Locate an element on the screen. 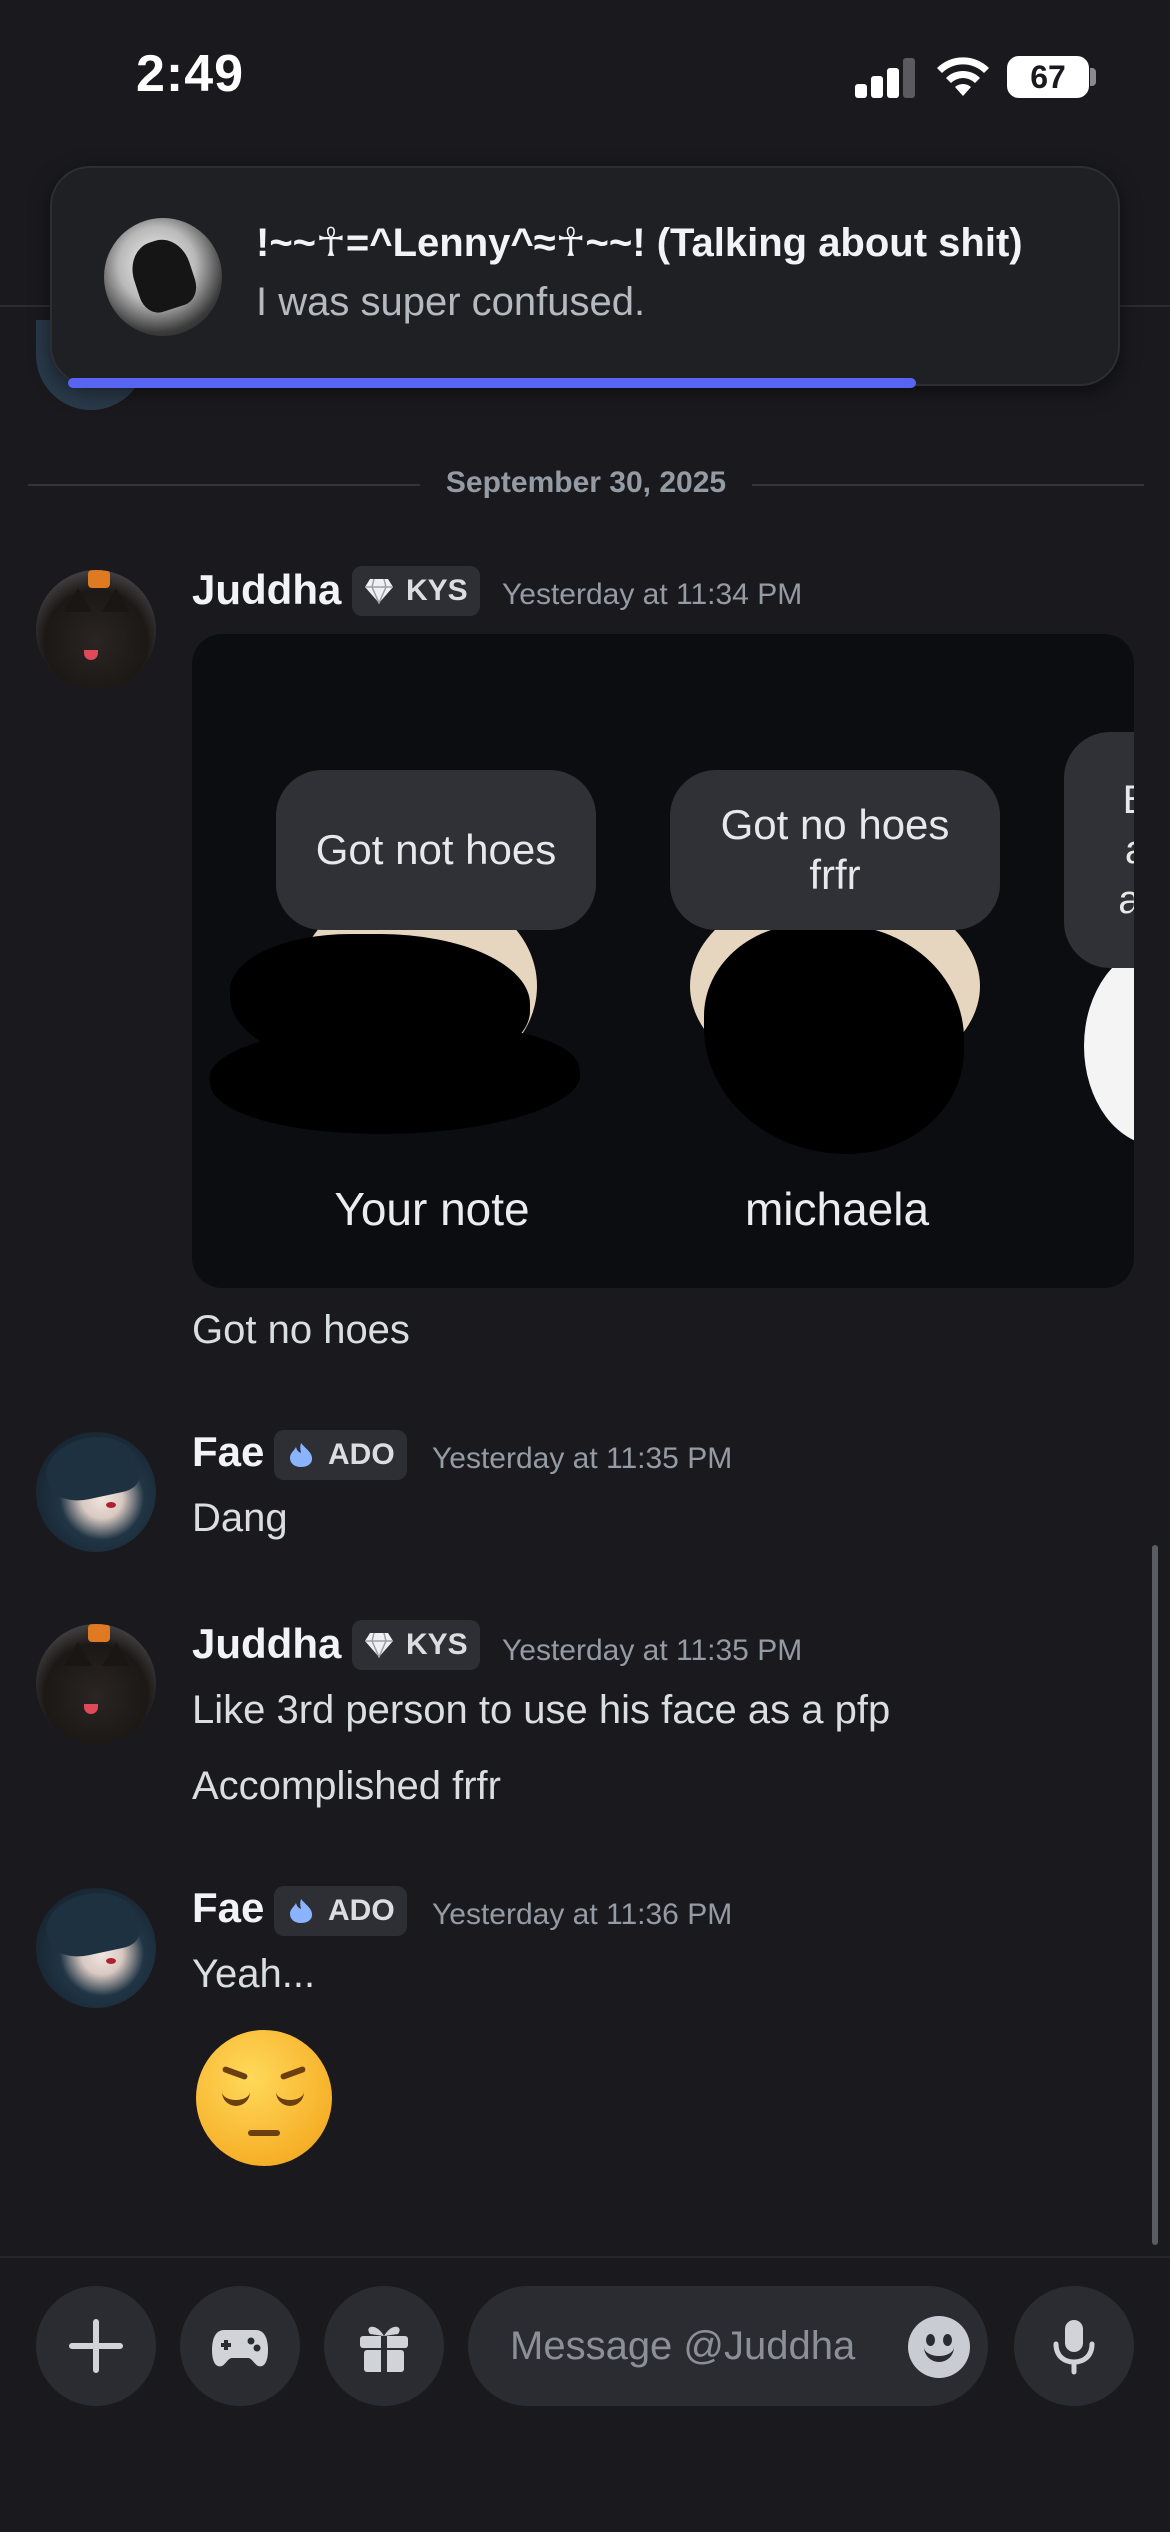  notification-progress-bar is located at coordinates (492, 383).